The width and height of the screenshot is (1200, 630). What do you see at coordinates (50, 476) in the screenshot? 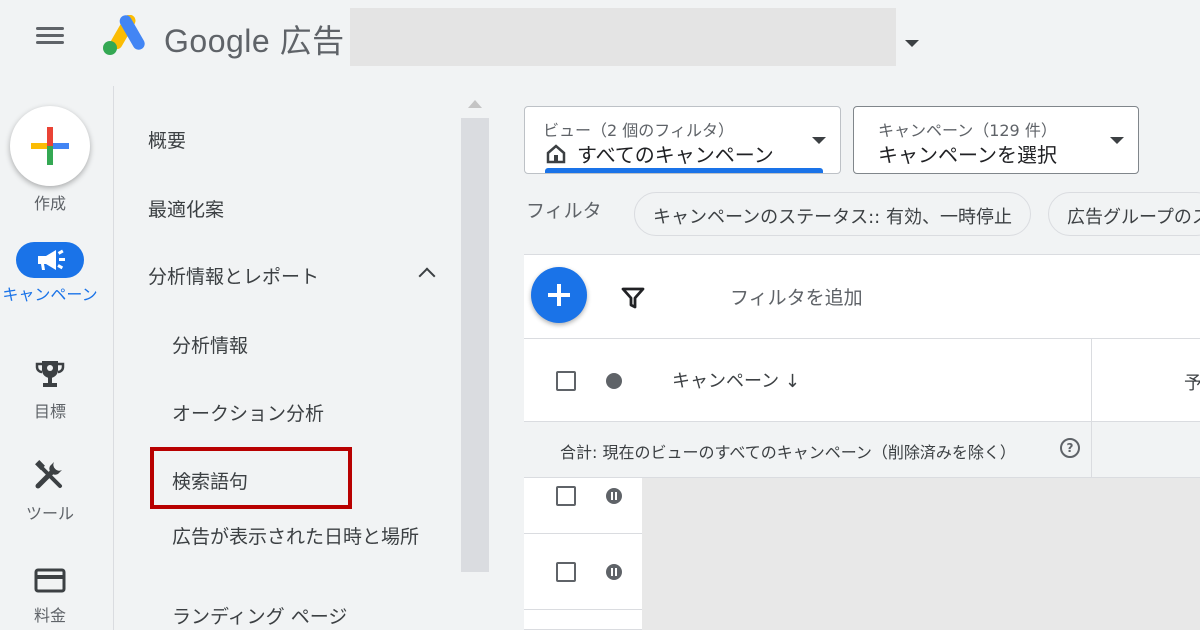
I see `tools-icon` at bounding box center [50, 476].